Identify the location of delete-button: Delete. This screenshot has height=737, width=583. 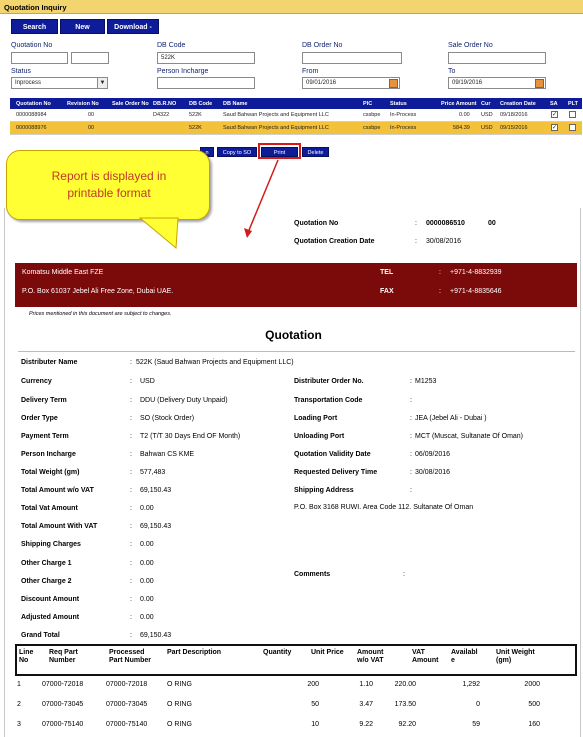
(315, 152).